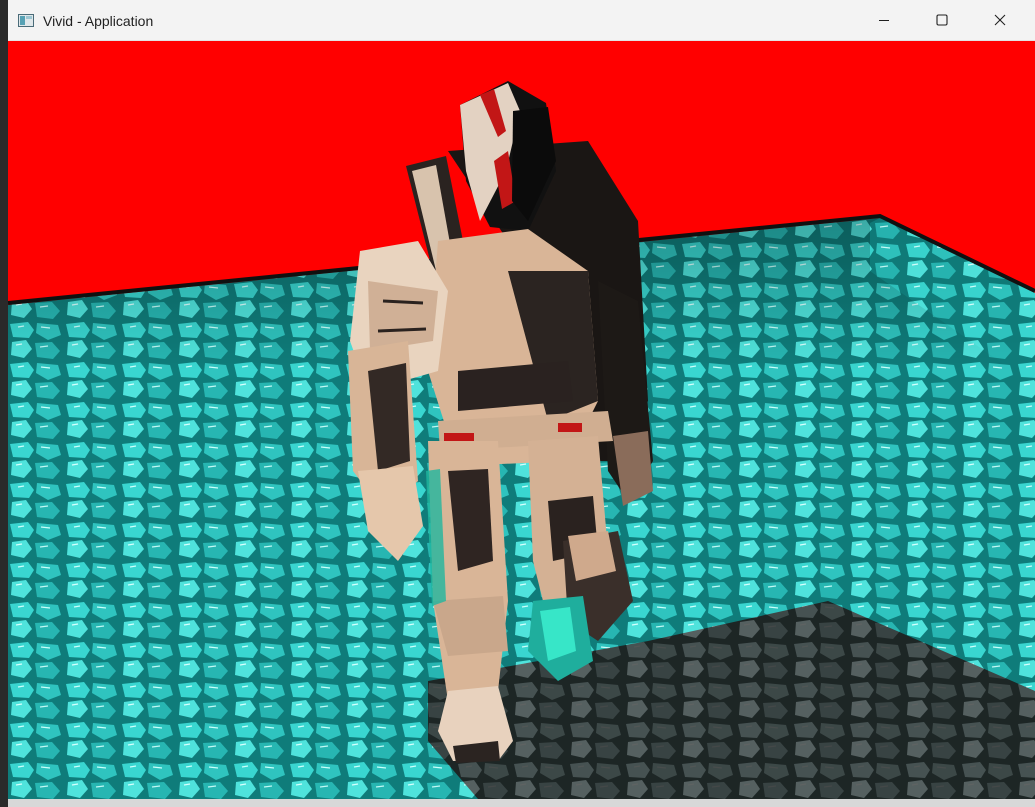 The image size is (1035, 807). I want to click on maximize-button, so click(942, 20).